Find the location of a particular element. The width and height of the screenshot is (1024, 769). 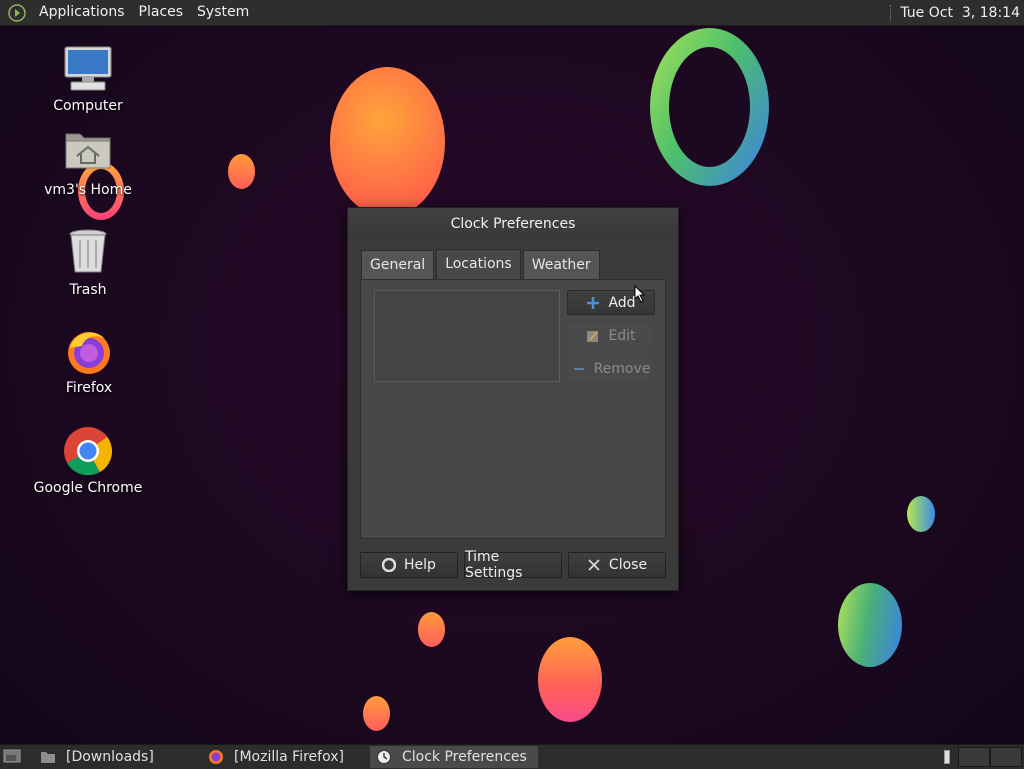

tab-bar: General Locations Weather is located at coordinates (481, 264).